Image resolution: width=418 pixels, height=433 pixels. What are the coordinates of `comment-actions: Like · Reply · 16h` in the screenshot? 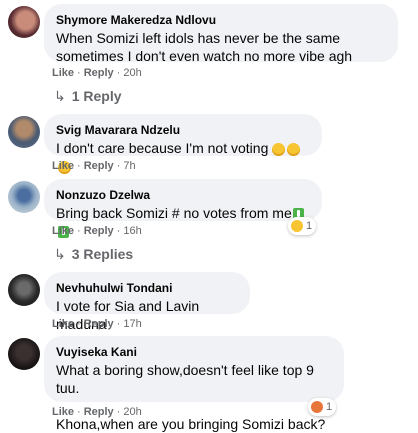 It's located at (97, 231).